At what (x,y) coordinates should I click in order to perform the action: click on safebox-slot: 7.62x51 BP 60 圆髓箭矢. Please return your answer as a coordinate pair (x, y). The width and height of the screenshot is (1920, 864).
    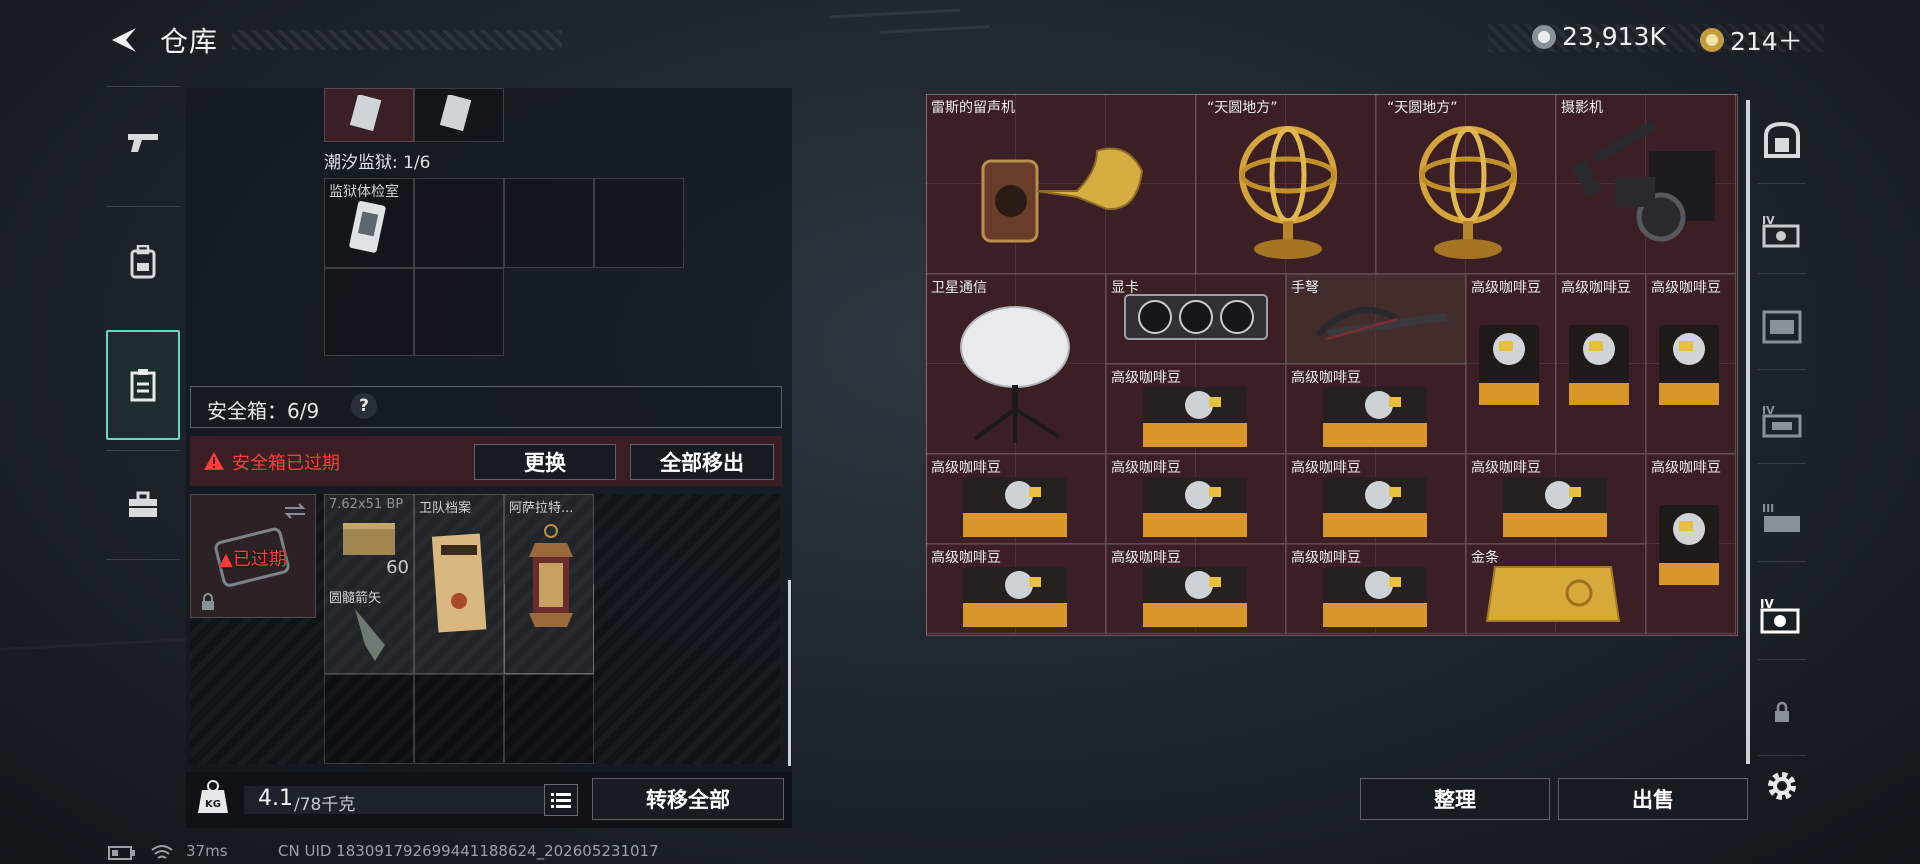
    Looking at the image, I should click on (369, 584).